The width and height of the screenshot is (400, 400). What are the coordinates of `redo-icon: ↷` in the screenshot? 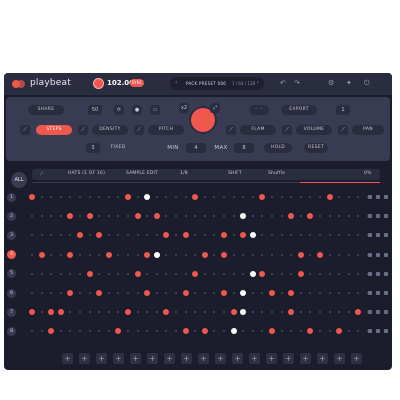 It's located at (297, 83).